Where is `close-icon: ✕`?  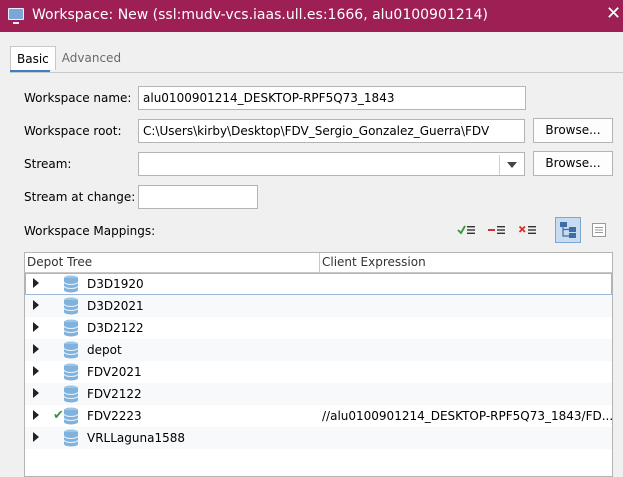 close-icon: ✕ is located at coordinates (613, 14).